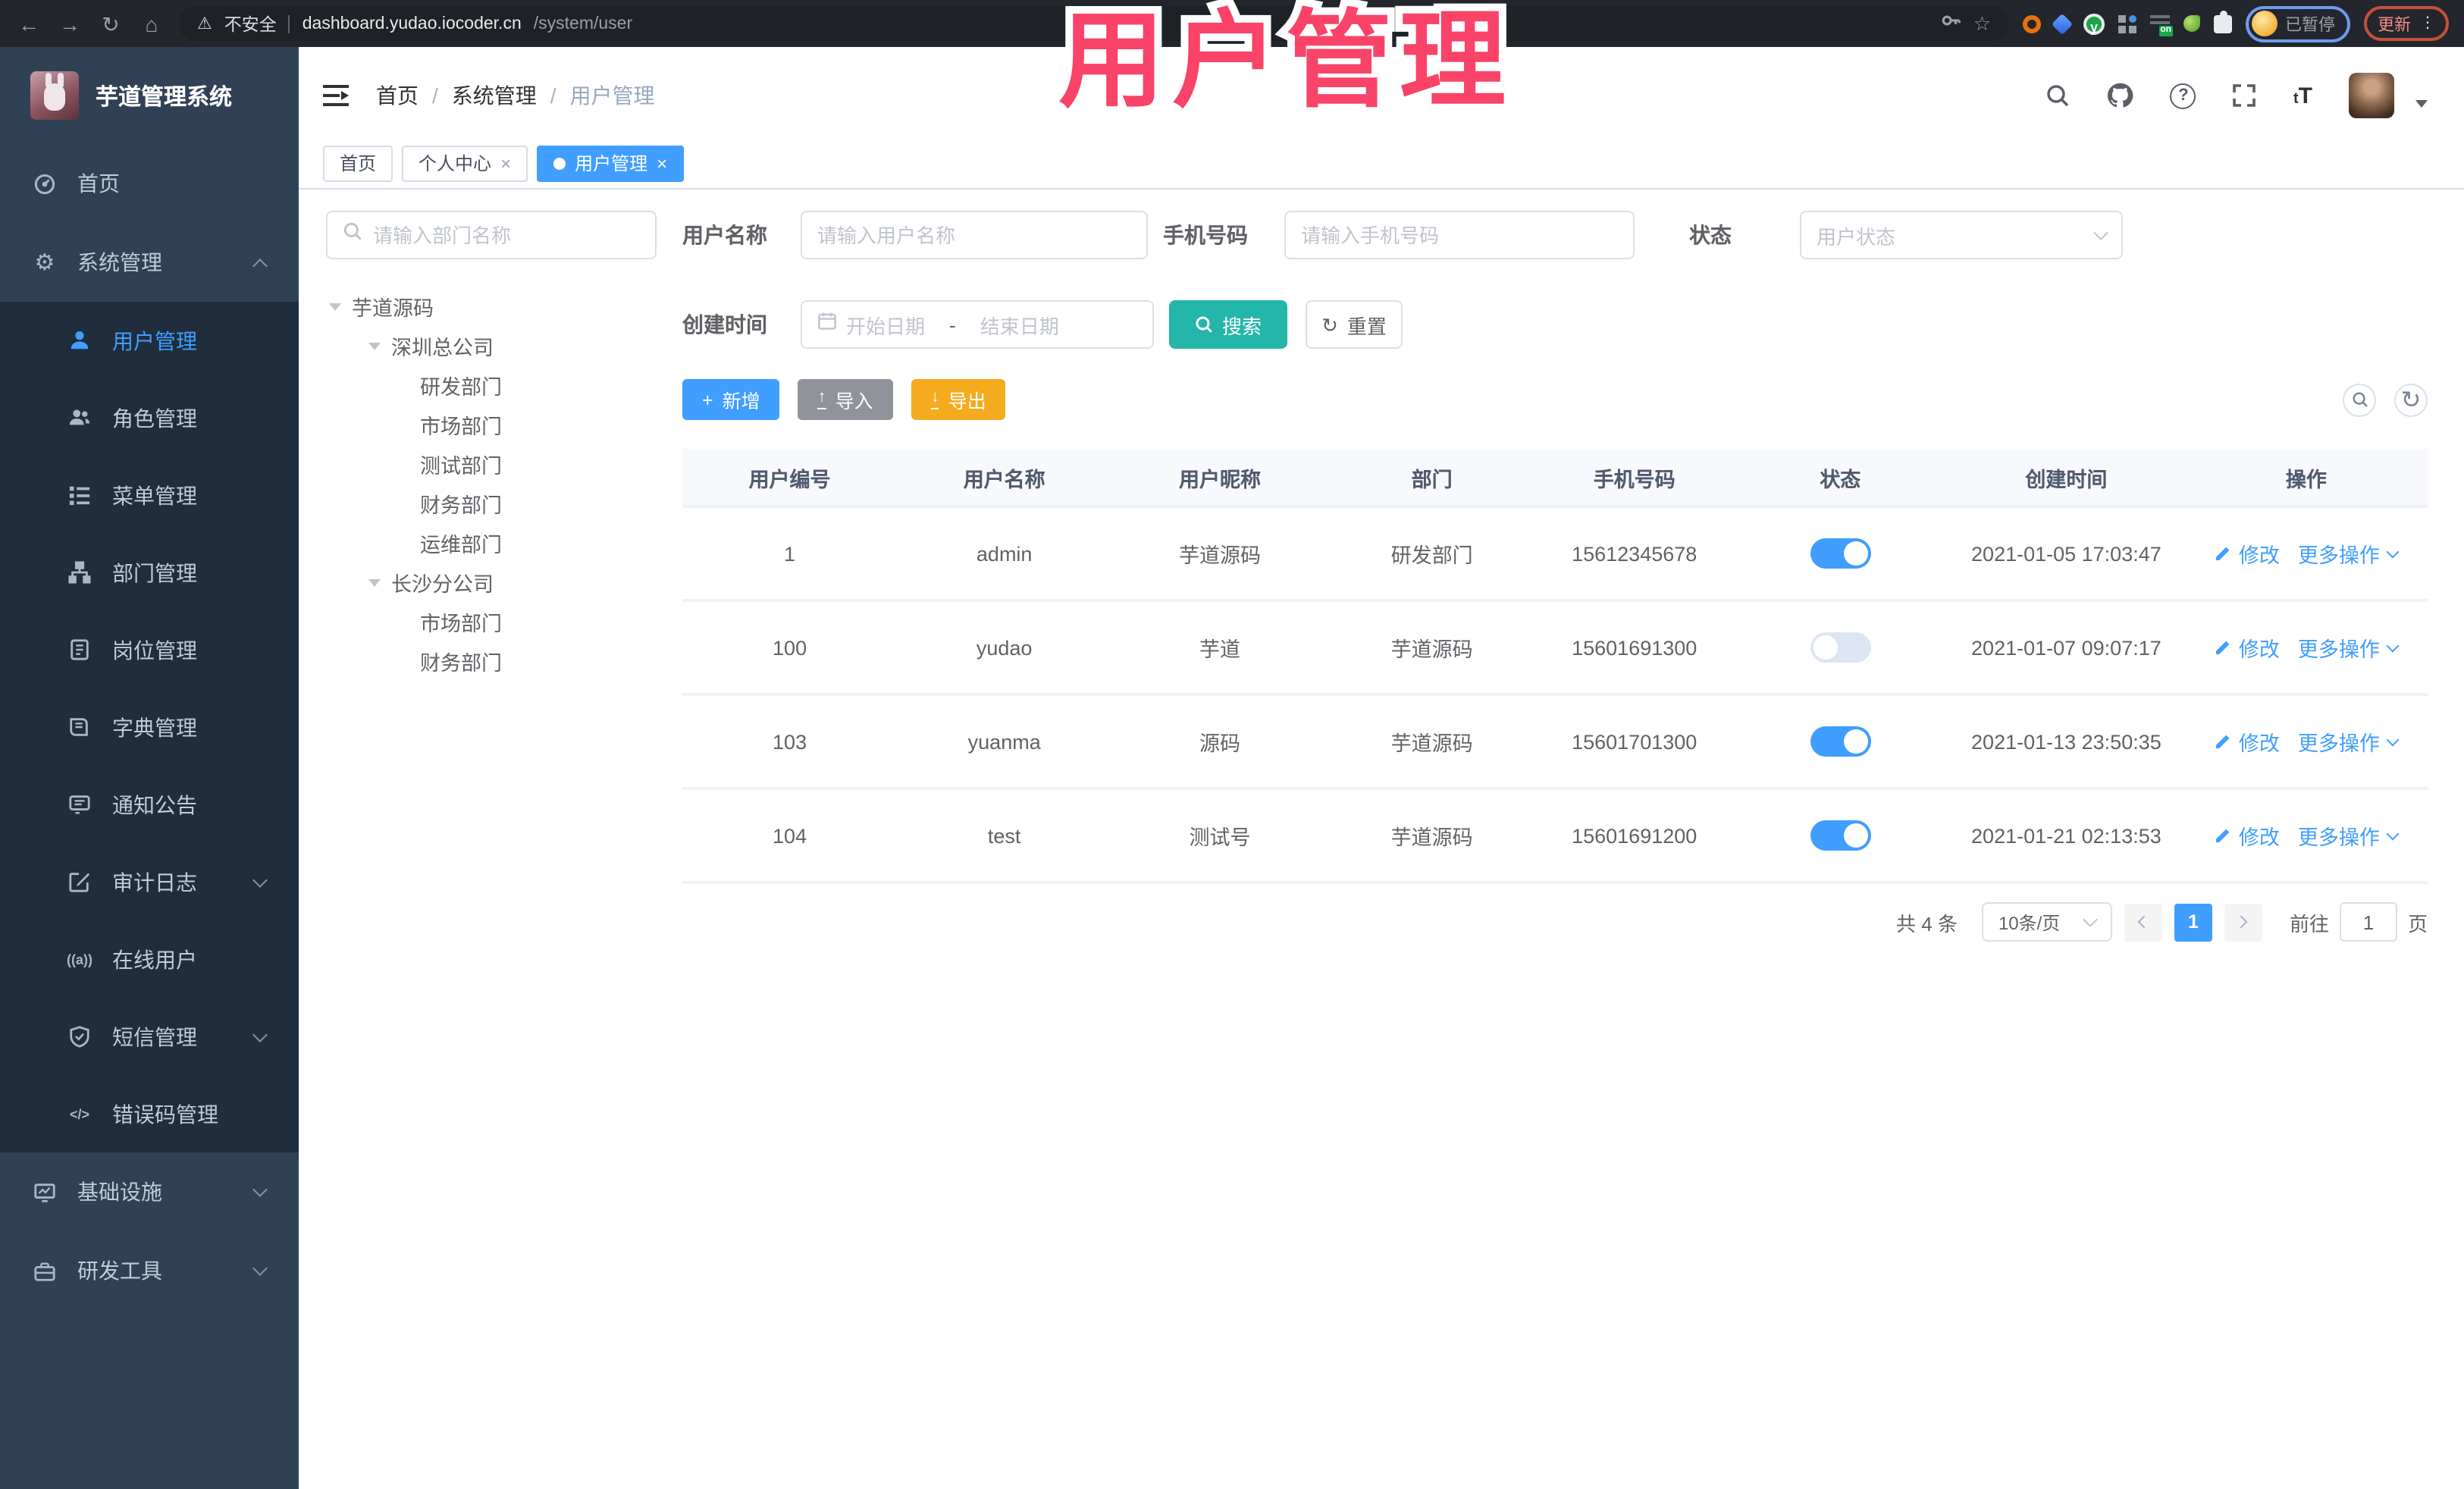 This screenshot has height=1489, width=2464. I want to click on github-icon, so click(2120, 95).